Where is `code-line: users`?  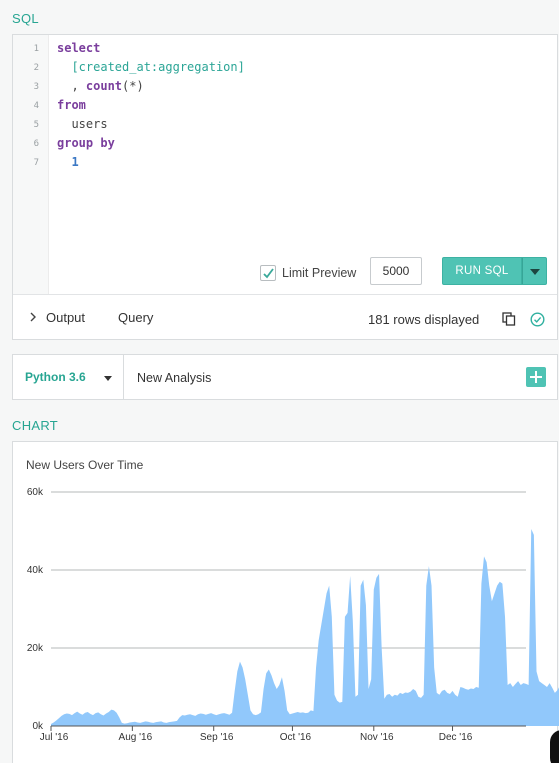
code-line: users is located at coordinates (82, 124).